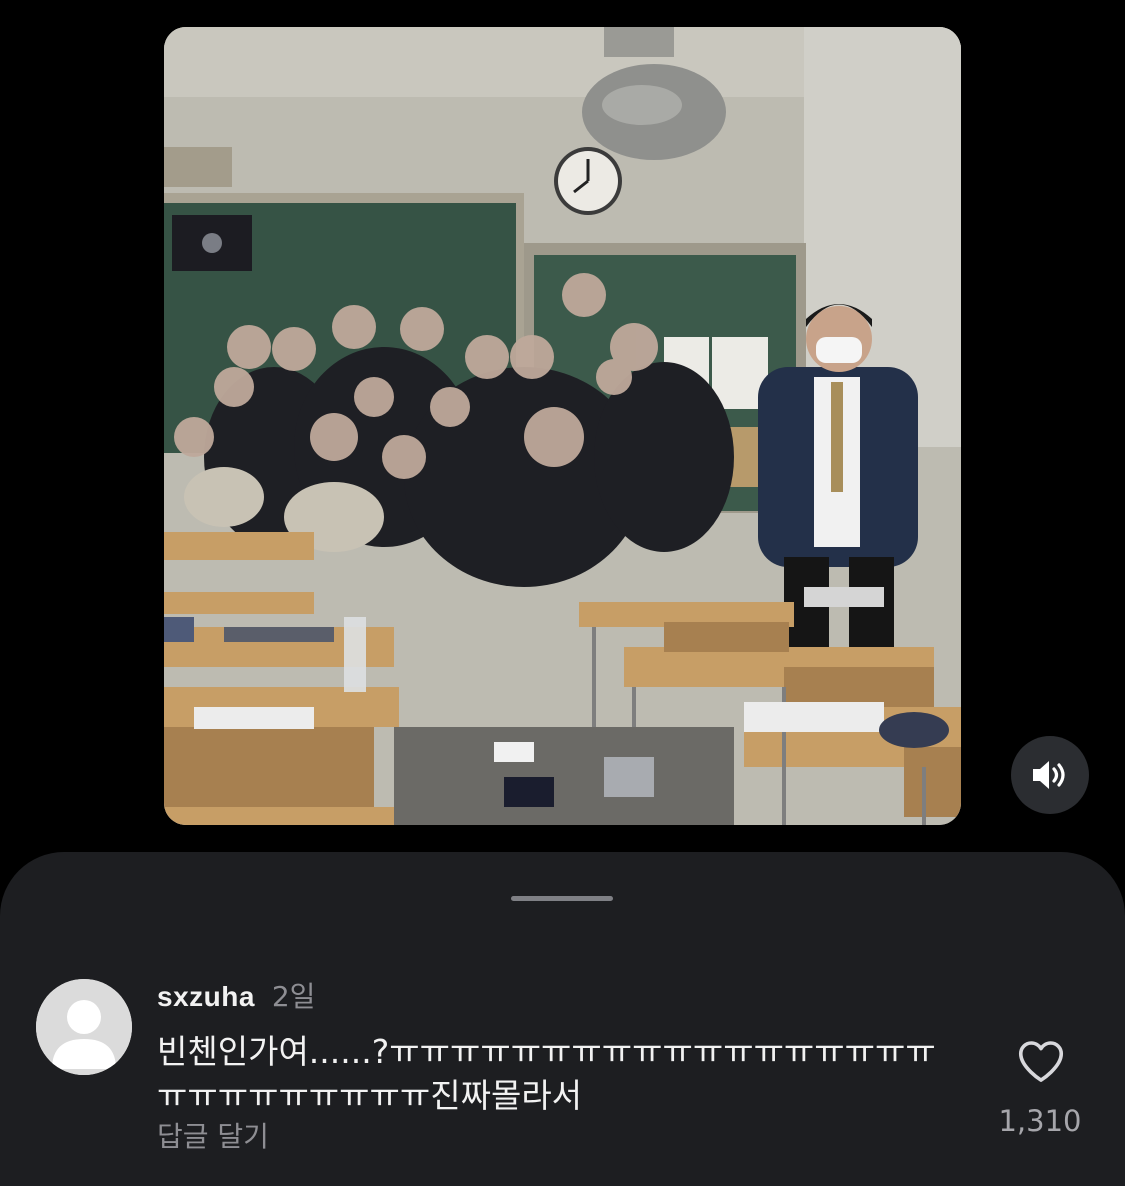 Image resolution: width=1125 pixels, height=1186 pixels. I want to click on like-button, so click(1041, 1061).